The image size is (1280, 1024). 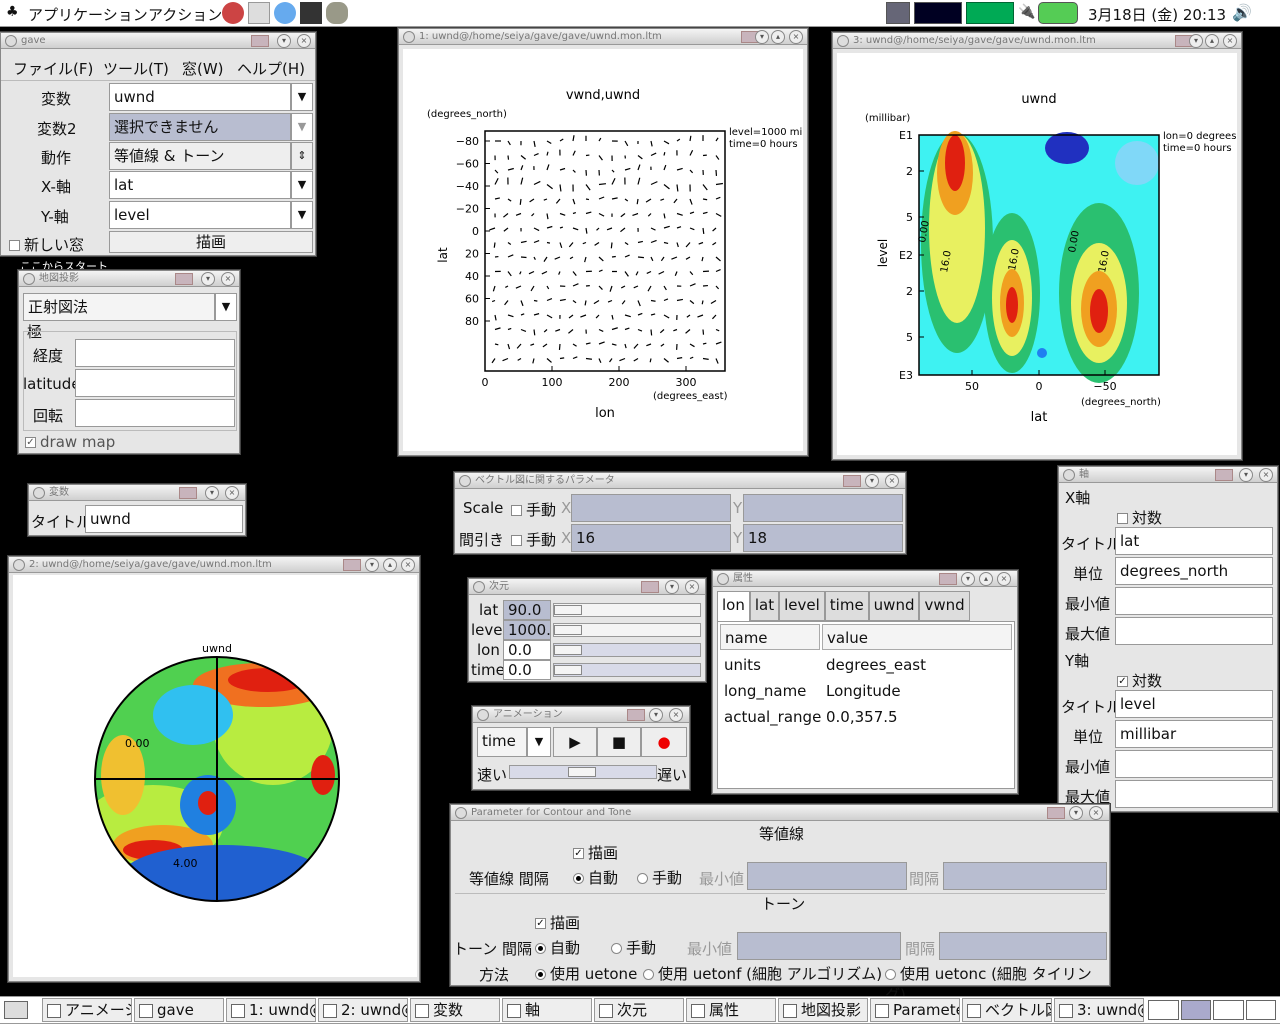 I want to click on tone-manual-radio: 手動, so click(x=633, y=947).